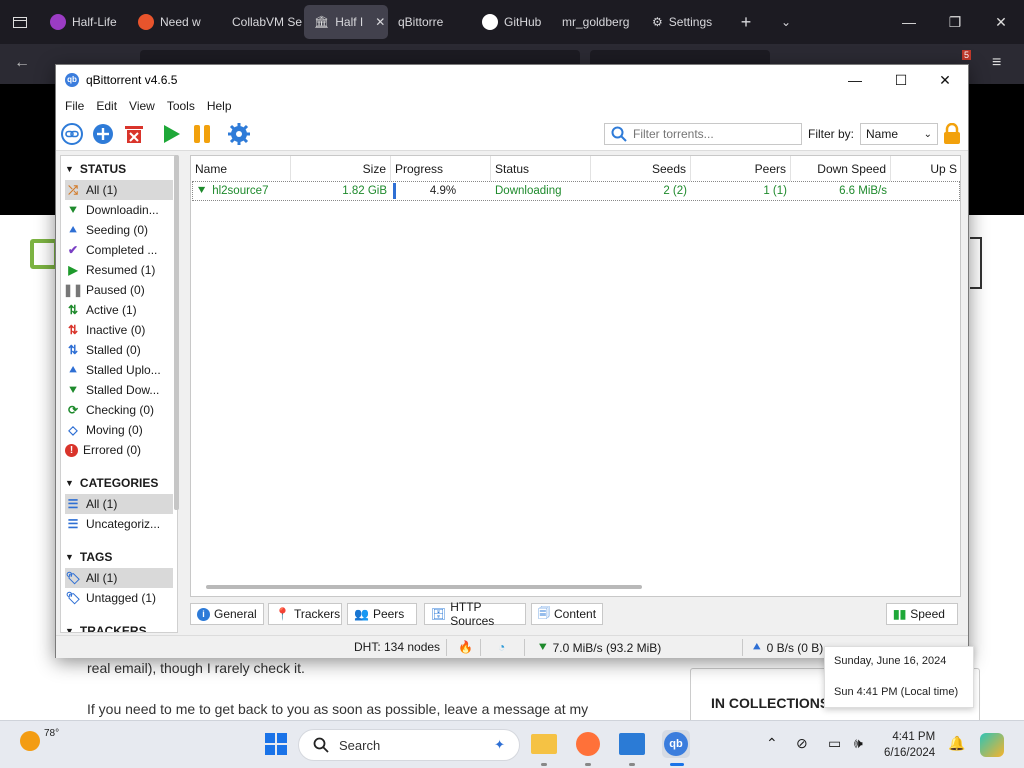  Describe the element at coordinates (475, 614) in the screenshot. I see `tab-http-sources: 🗄 HTTP Sources` at that location.